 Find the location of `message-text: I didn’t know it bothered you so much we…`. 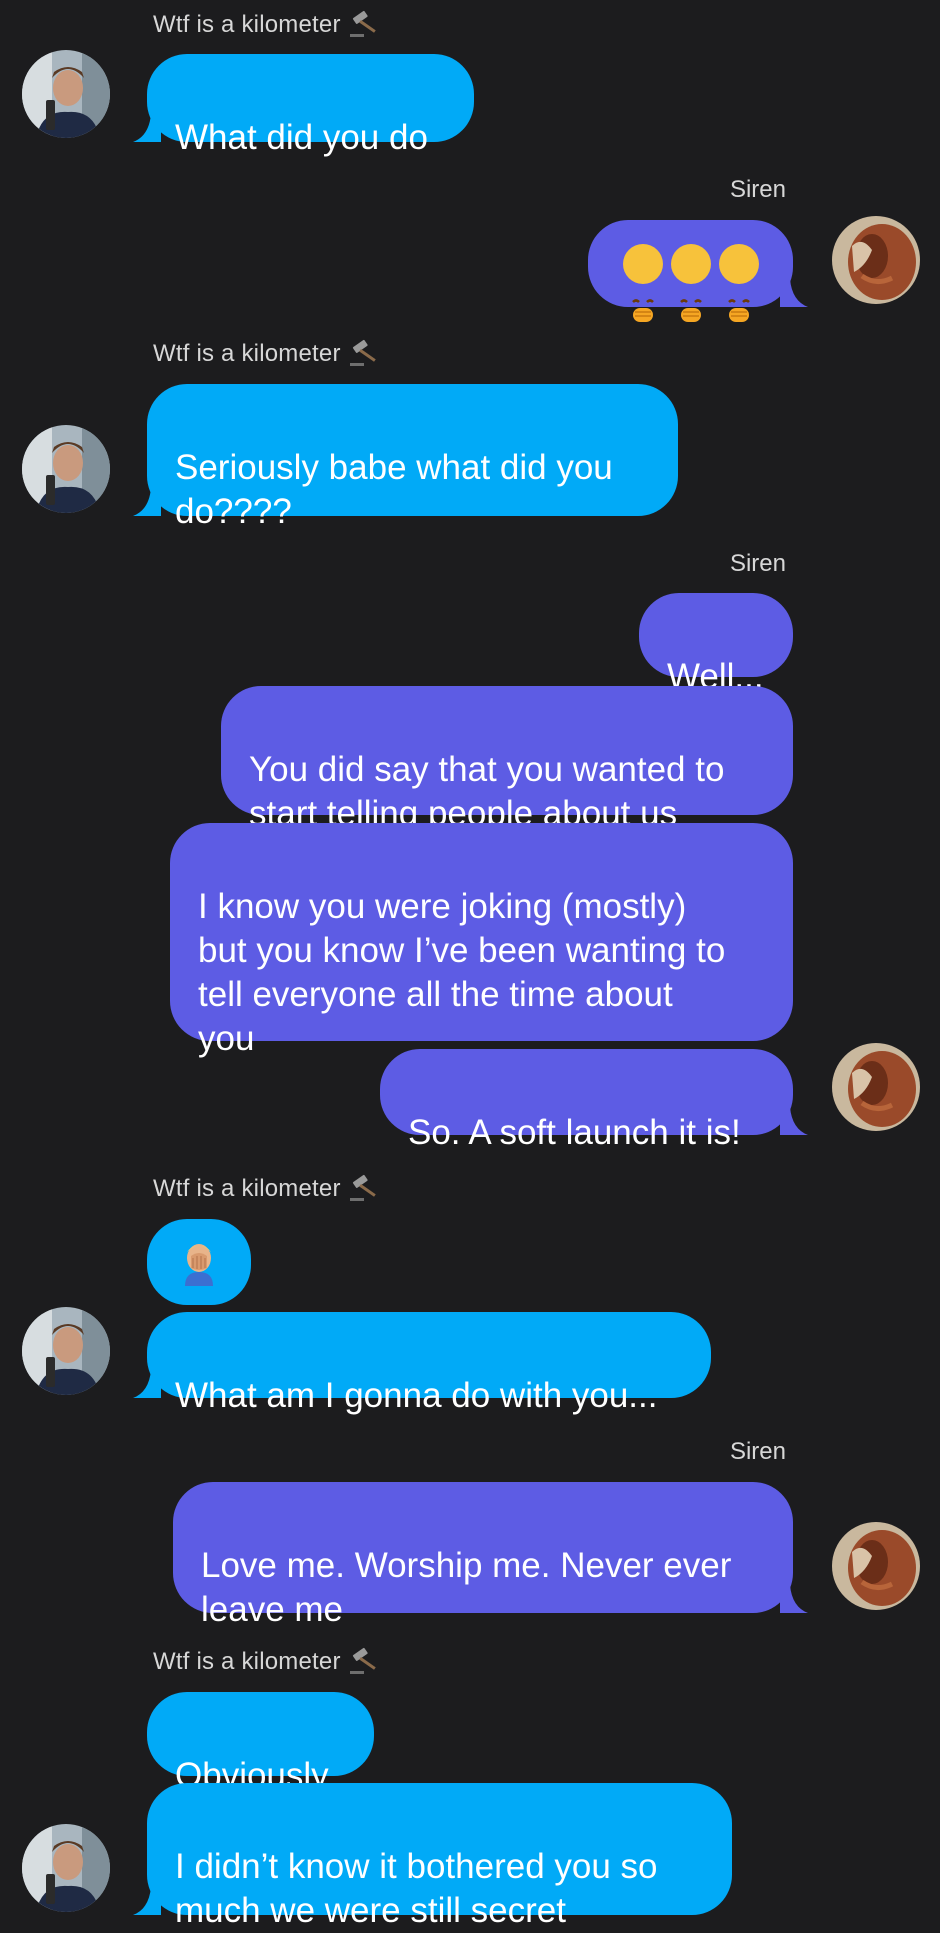

message-text: I didn’t know it bothered you so much we… is located at coordinates (416, 1888).